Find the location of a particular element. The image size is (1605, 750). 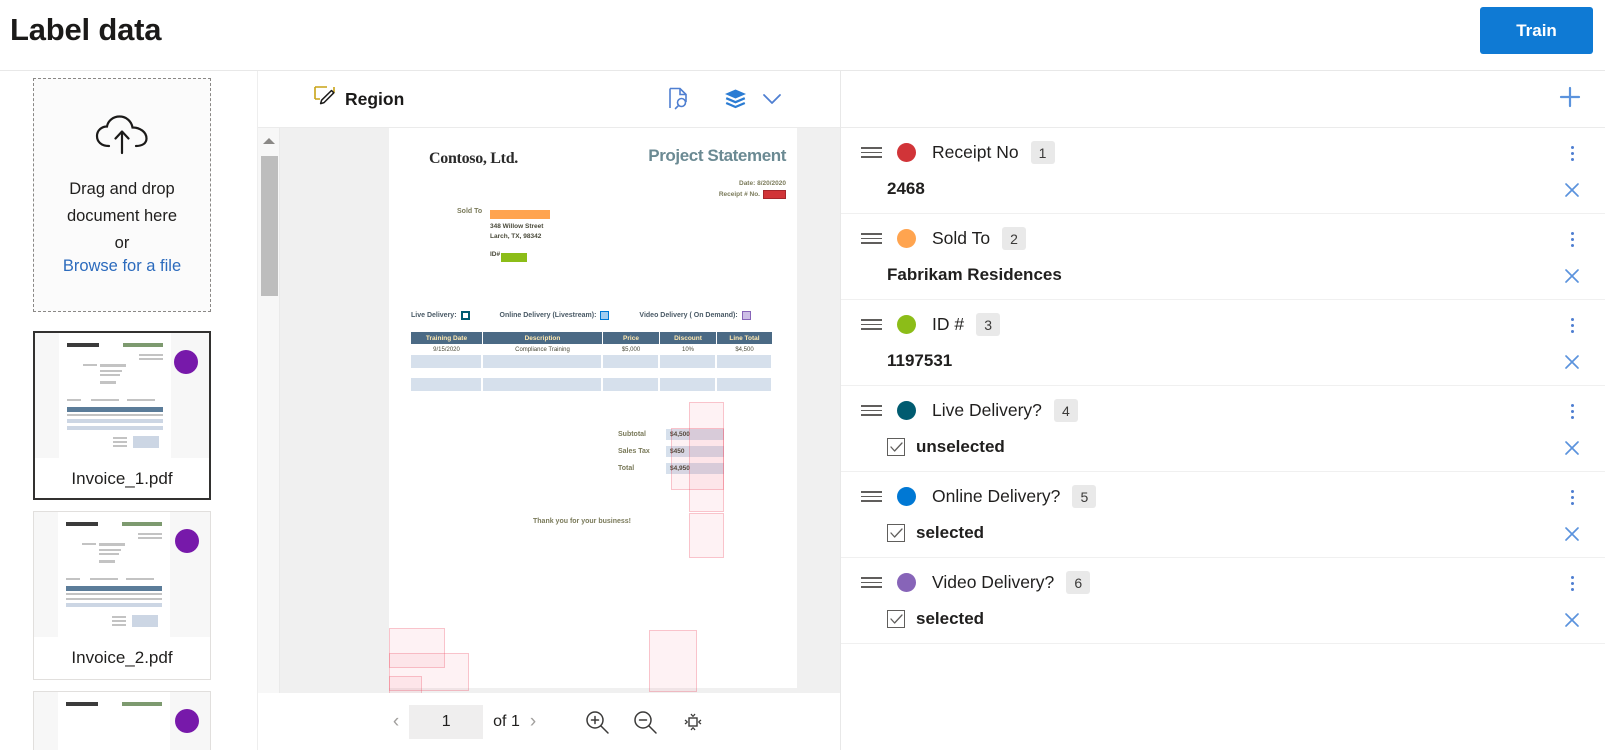

label-highlight-id is located at coordinates (514, 257).